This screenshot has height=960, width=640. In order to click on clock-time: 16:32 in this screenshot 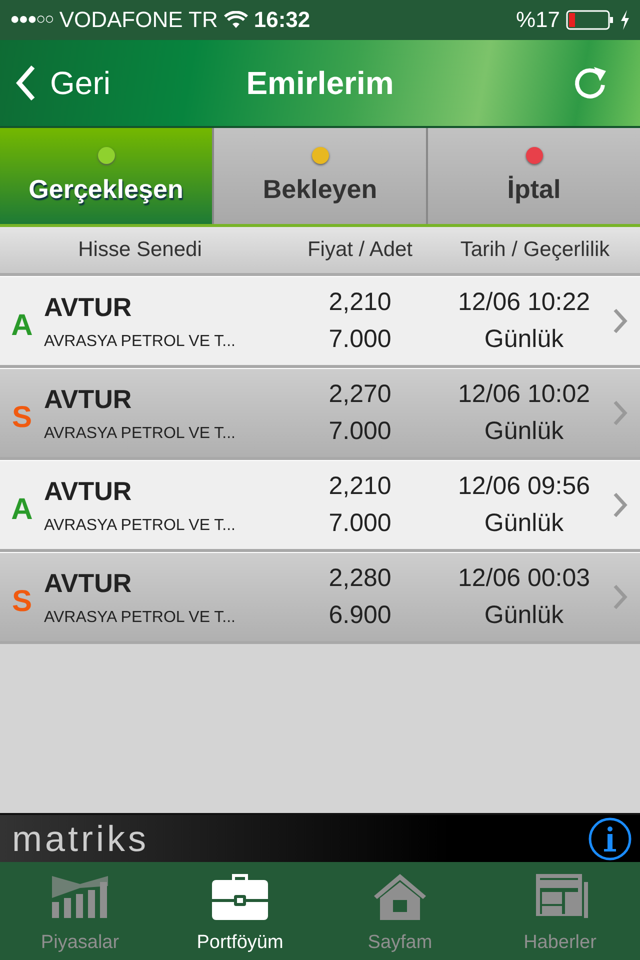, I will do `click(282, 20)`.